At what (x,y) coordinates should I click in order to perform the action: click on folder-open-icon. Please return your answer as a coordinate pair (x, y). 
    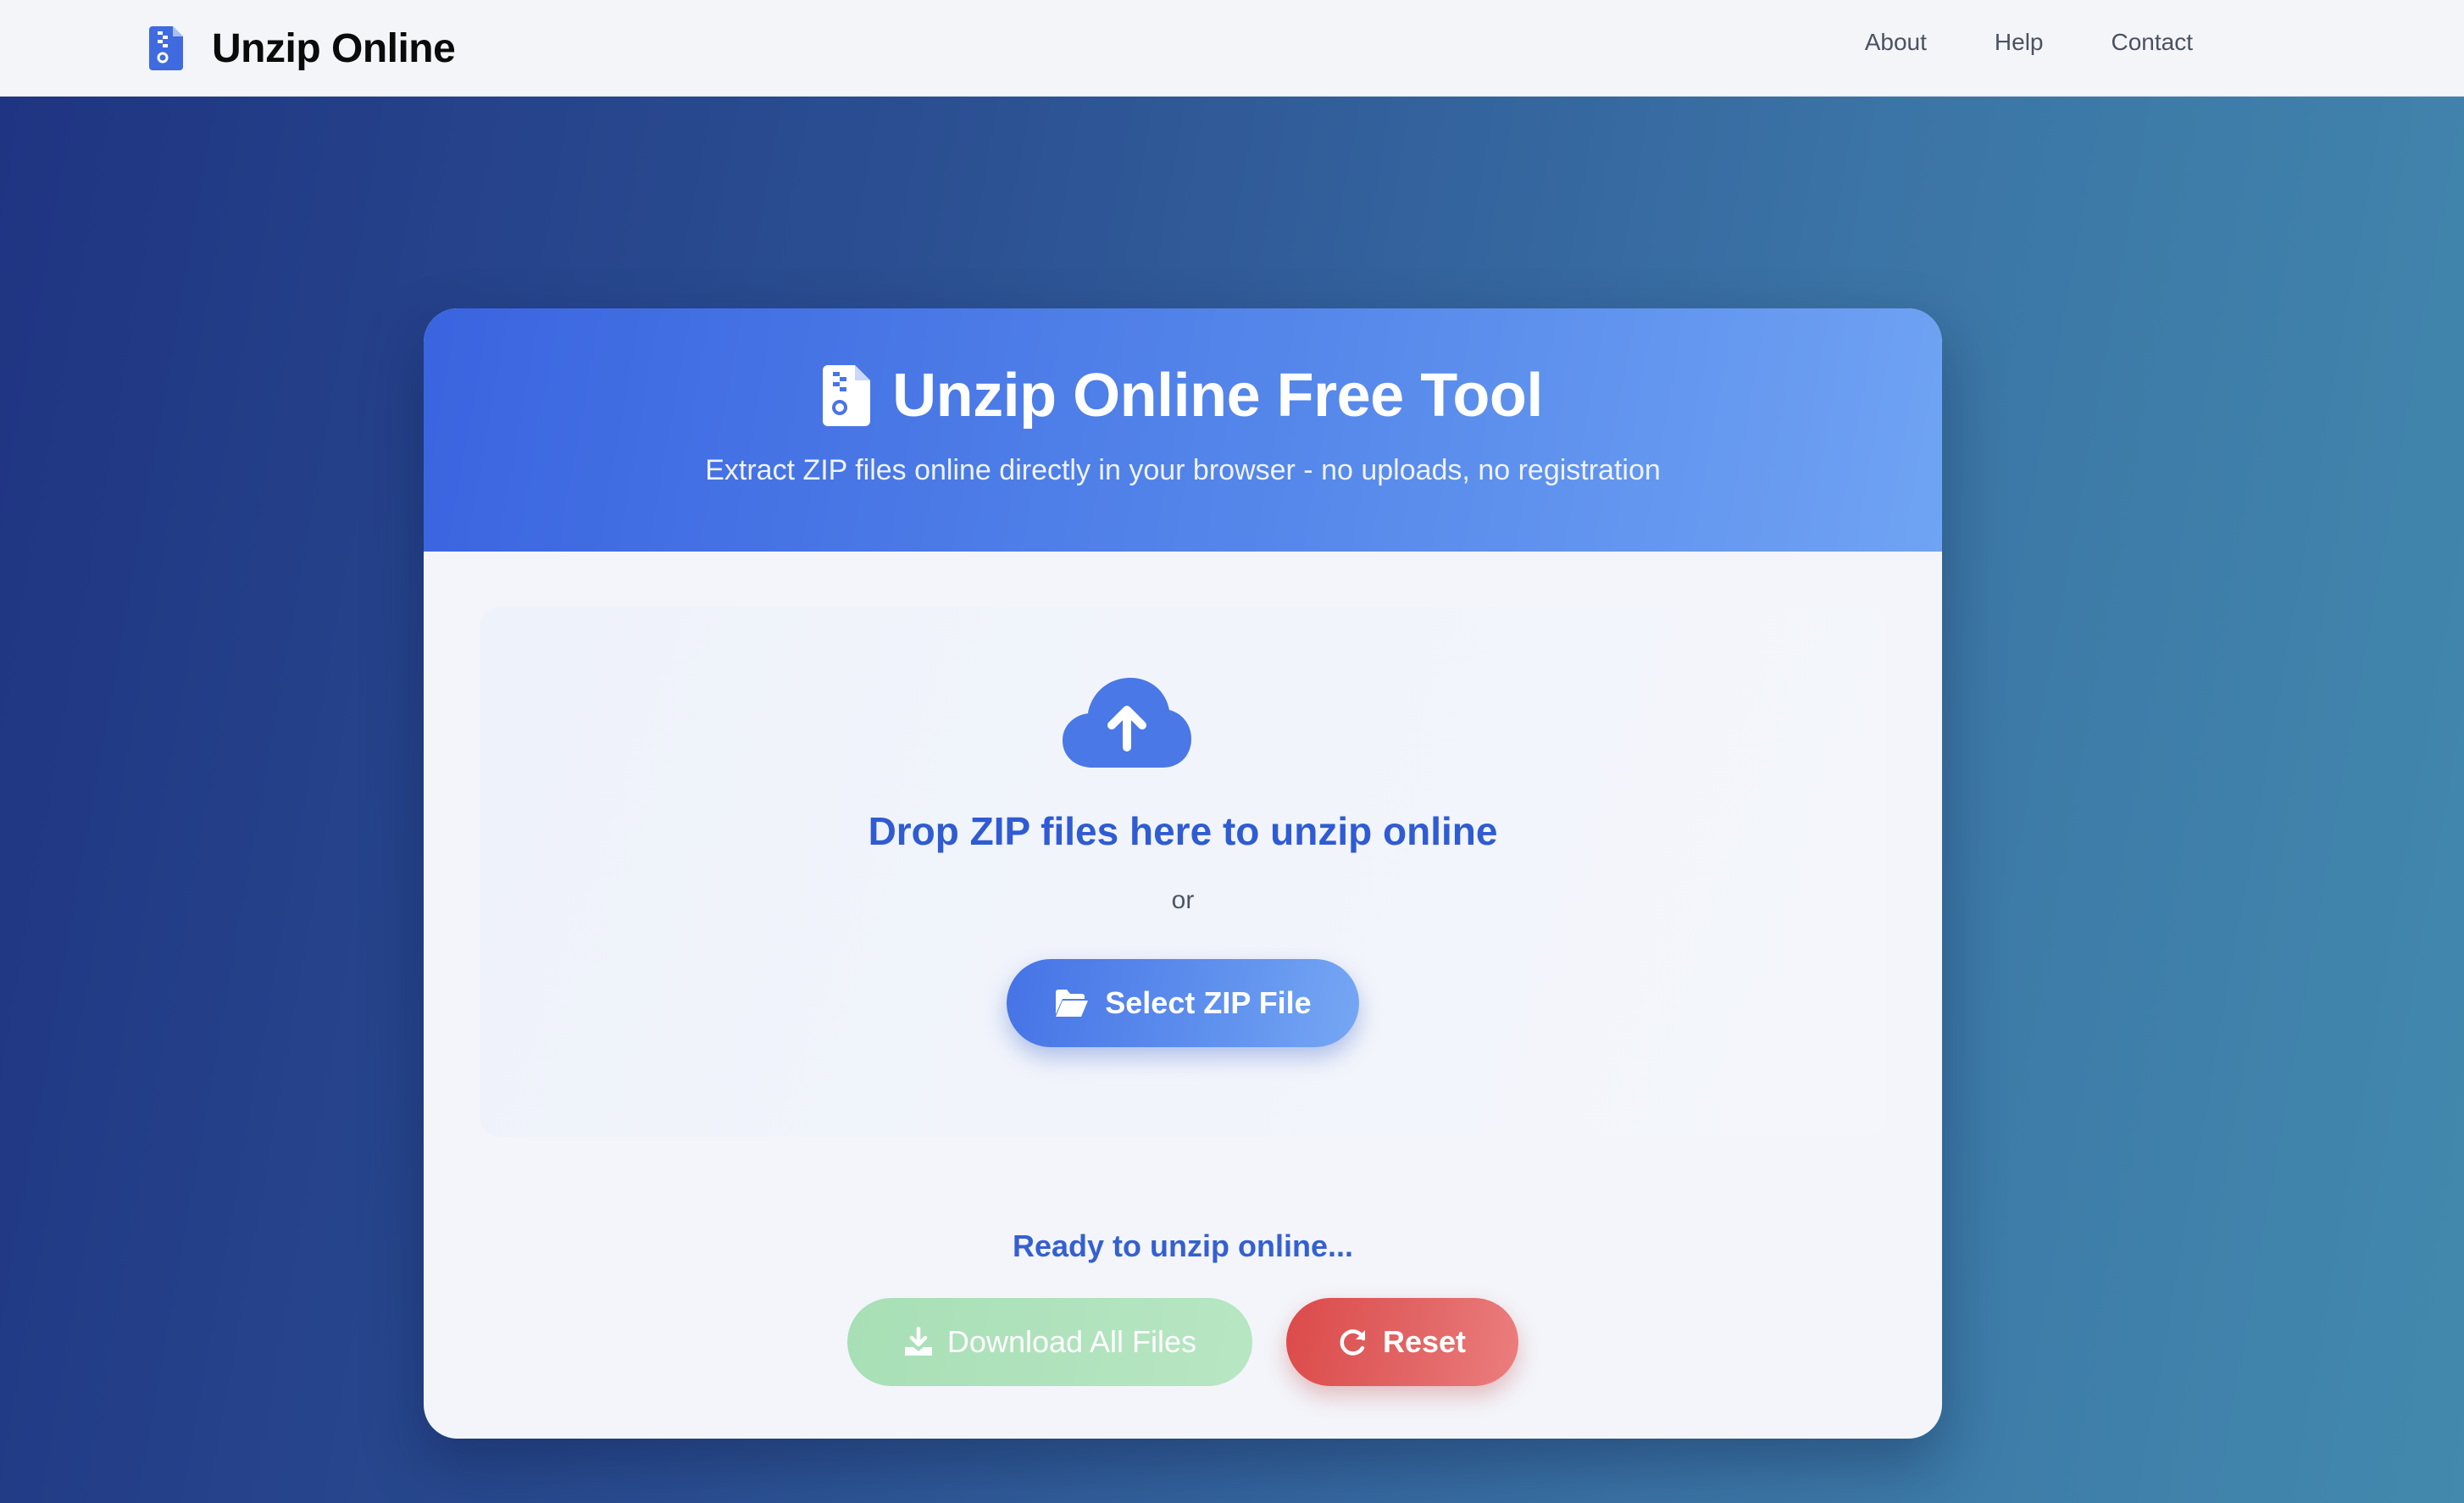
    Looking at the image, I should click on (1073, 1004).